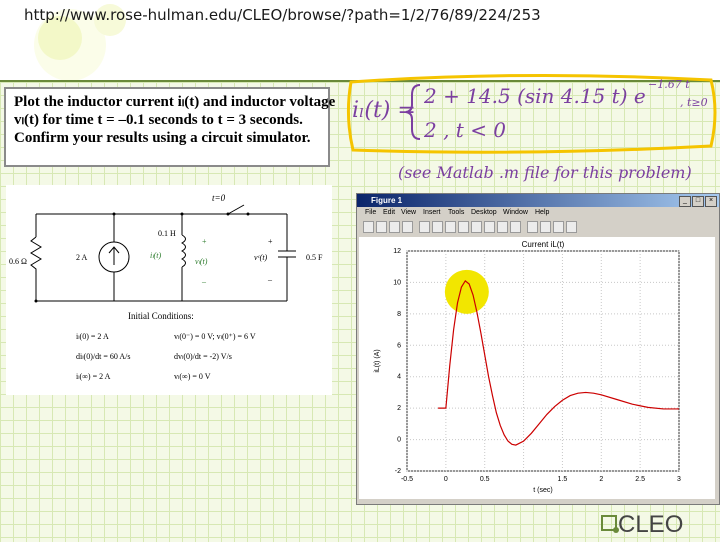 This screenshot has height=542, width=720. What do you see at coordinates (397, 251) in the screenshot?
I see `y-tick-label: 12` at bounding box center [397, 251].